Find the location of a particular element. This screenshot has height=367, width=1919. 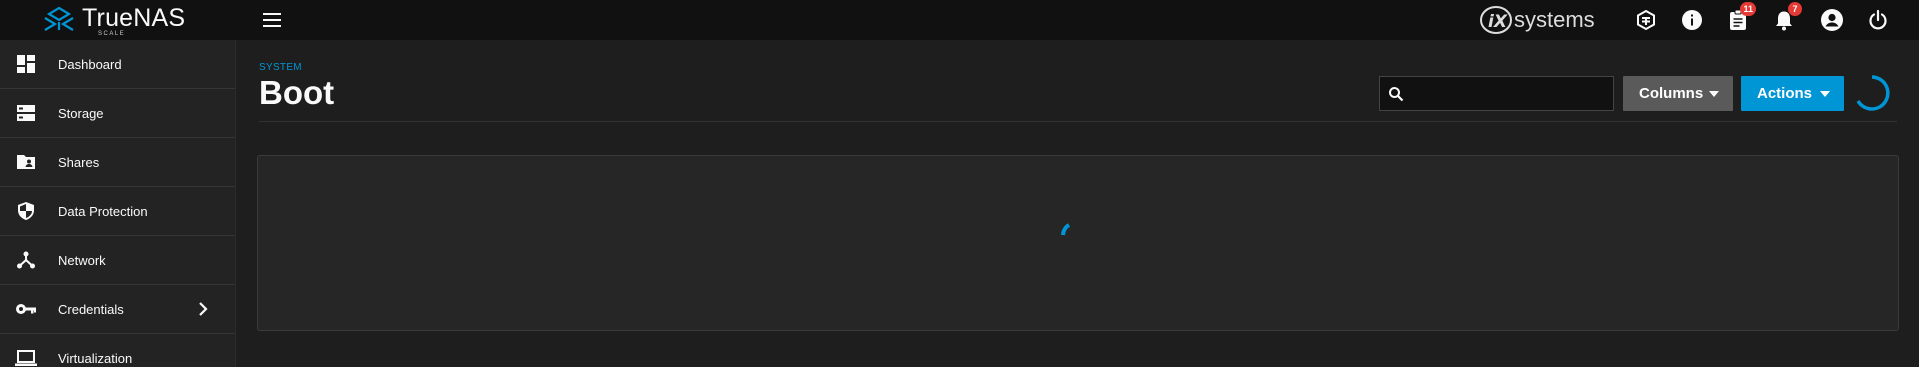

dashboard-icon is located at coordinates (26, 64).